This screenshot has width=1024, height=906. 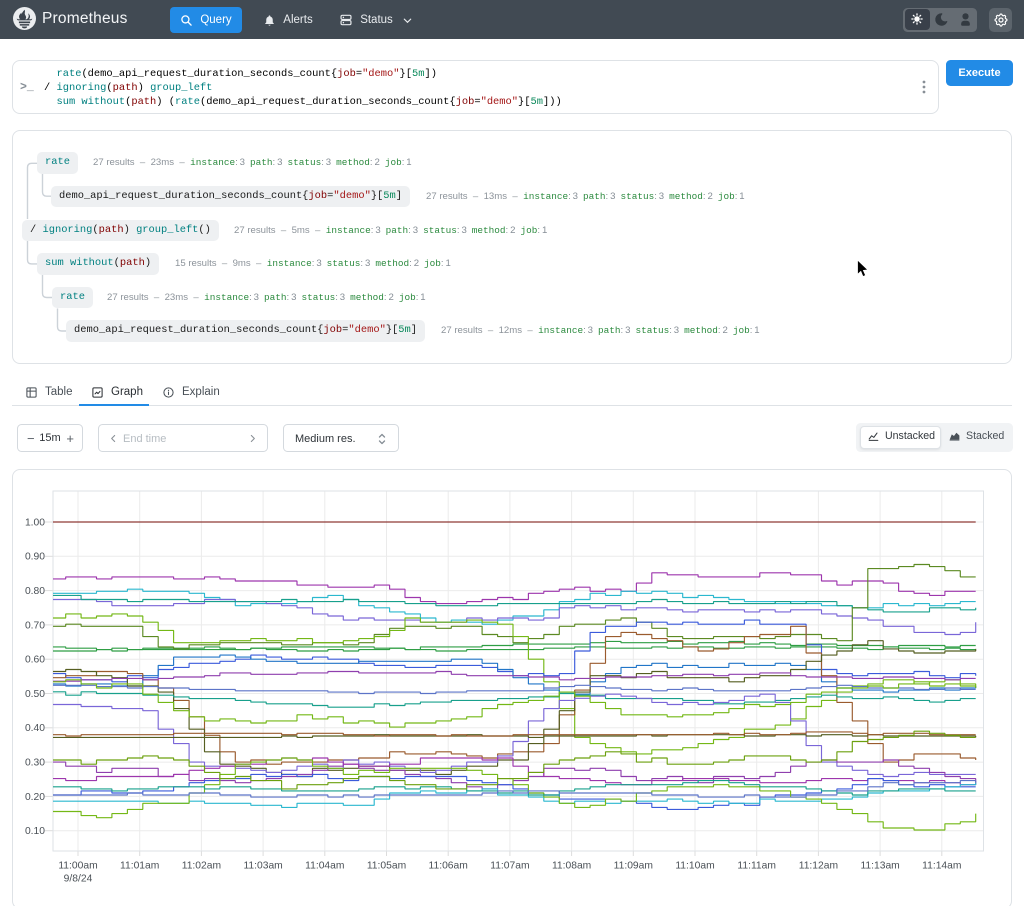 What do you see at coordinates (35, 557) in the screenshot?
I see `svg-text: 0.90` at bounding box center [35, 557].